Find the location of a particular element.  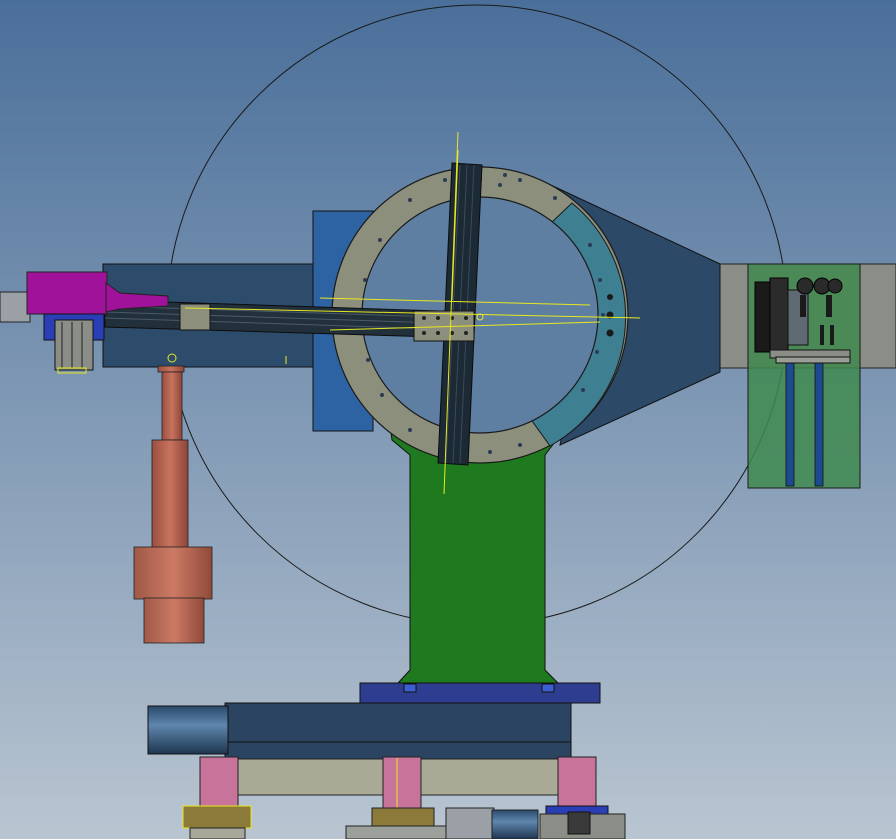

right-panel is located at coordinates (804, 376).